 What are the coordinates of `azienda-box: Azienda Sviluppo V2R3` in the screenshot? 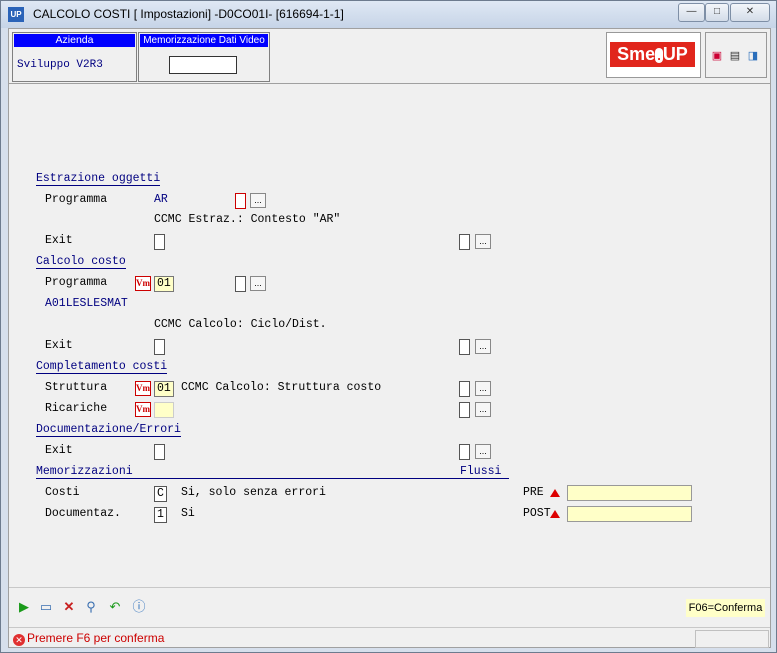 It's located at (74, 57).